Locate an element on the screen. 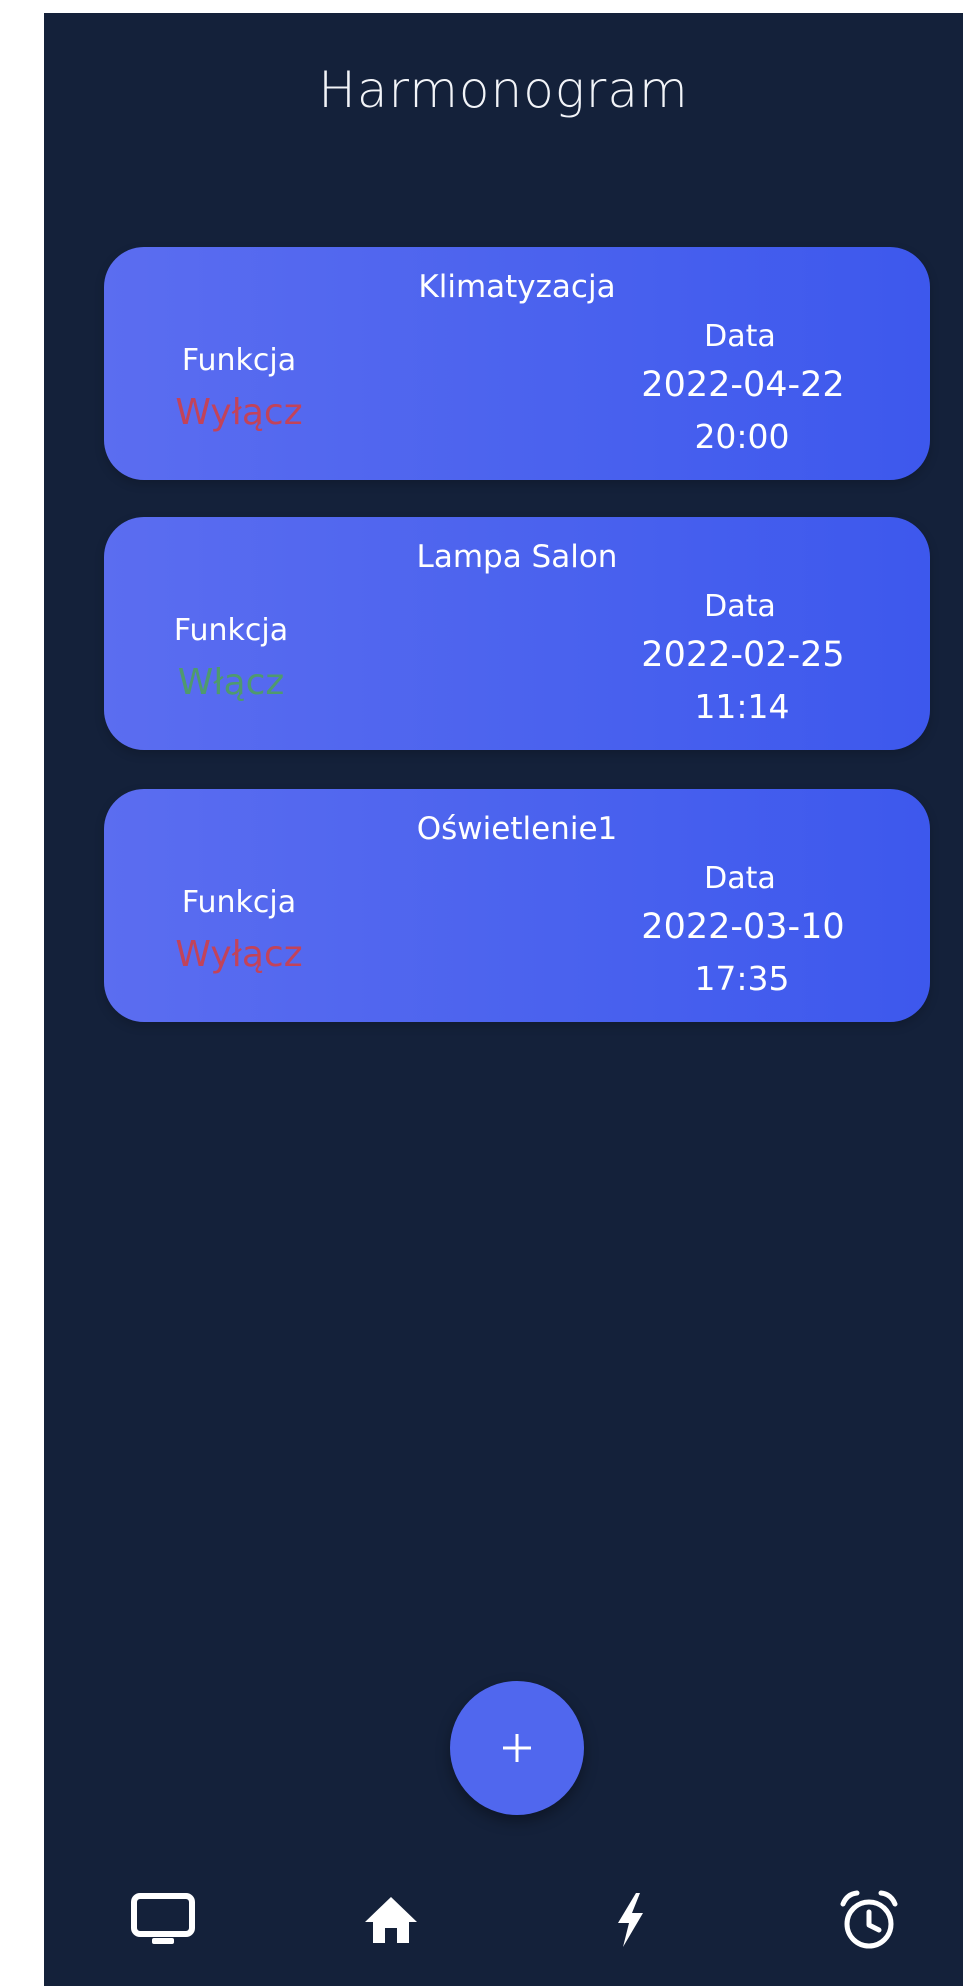 The width and height of the screenshot is (963, 1986). time-value: 20:00 is located at coordinates (742, 436).